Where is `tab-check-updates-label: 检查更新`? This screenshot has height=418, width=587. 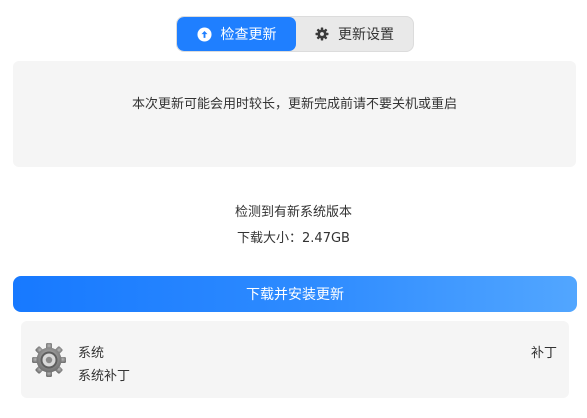
tab-check-updates-label: 检查更新 is located at coordinates (248, 35).